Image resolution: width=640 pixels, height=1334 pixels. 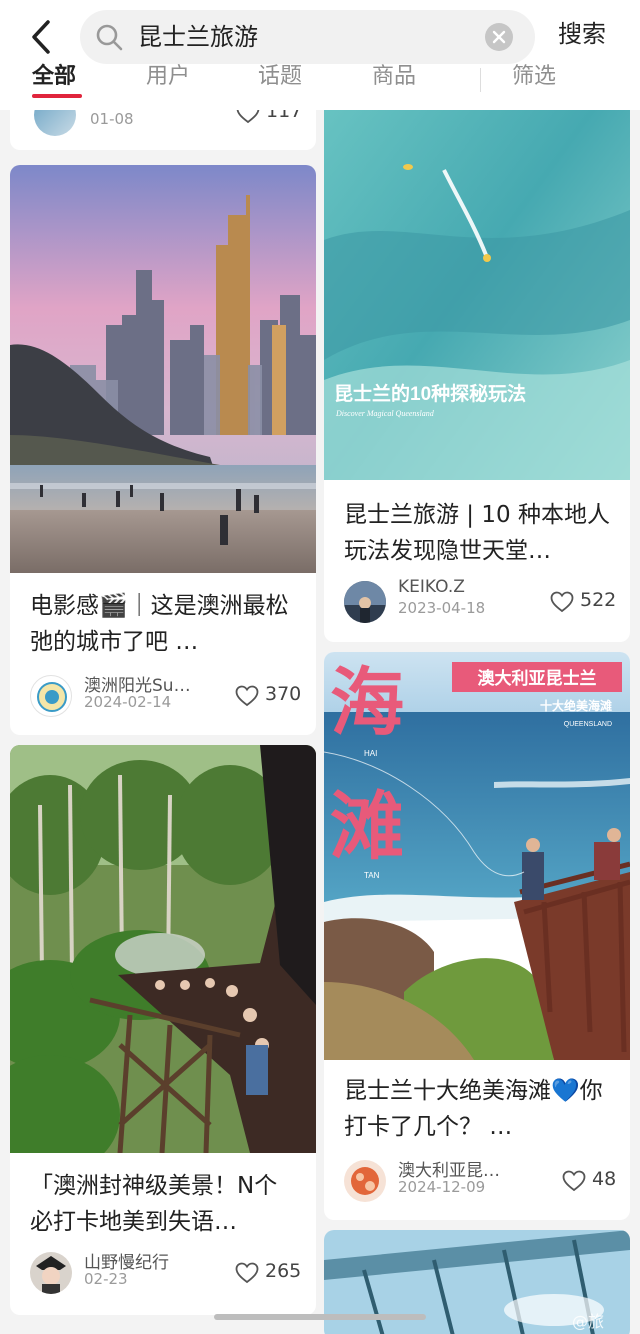 What do you see at coordinates (480, 80) in the screenshot?
I see `tab-divider` at bounding box center [480, 80].